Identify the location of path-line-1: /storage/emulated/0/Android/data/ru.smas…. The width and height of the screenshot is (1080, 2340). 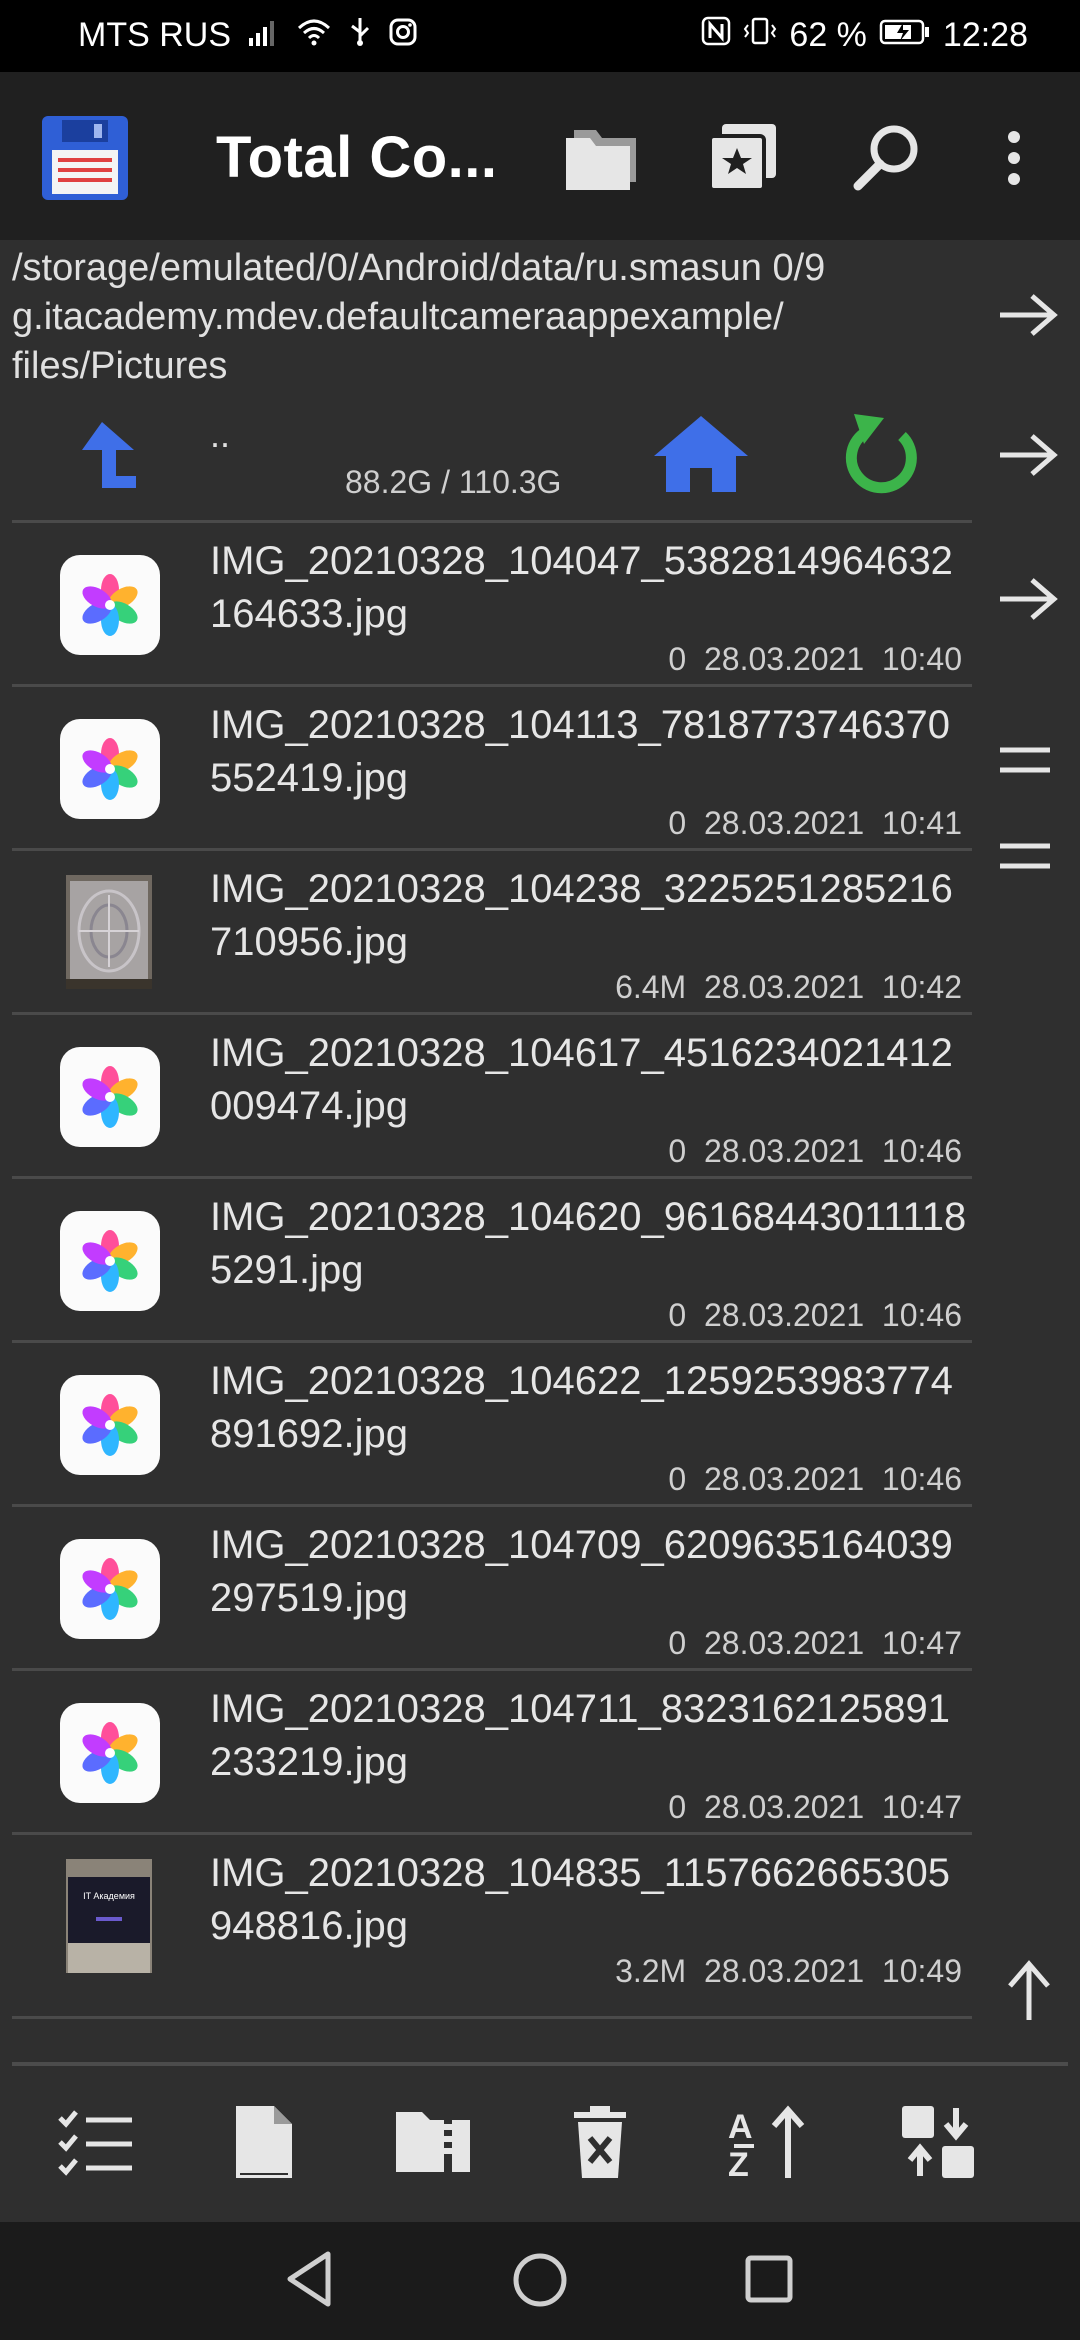
(419, 268).